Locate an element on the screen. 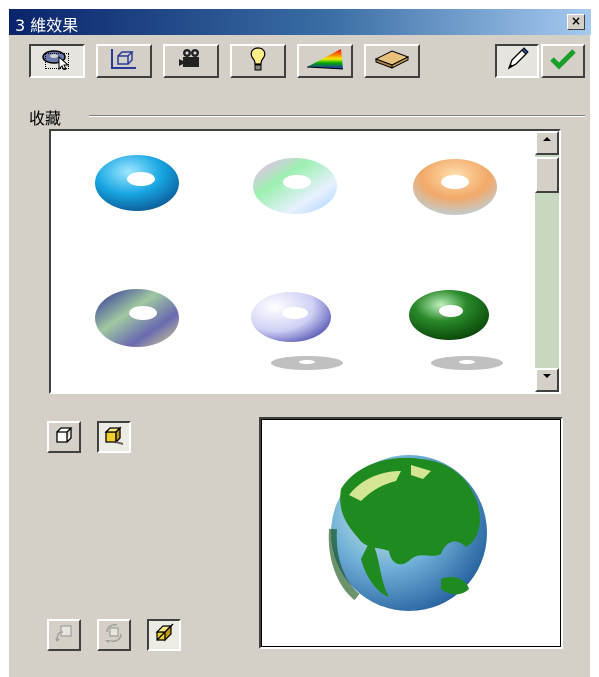 The image size is (599, 677). rotate-left-icon is located at coordinates (64, 635).